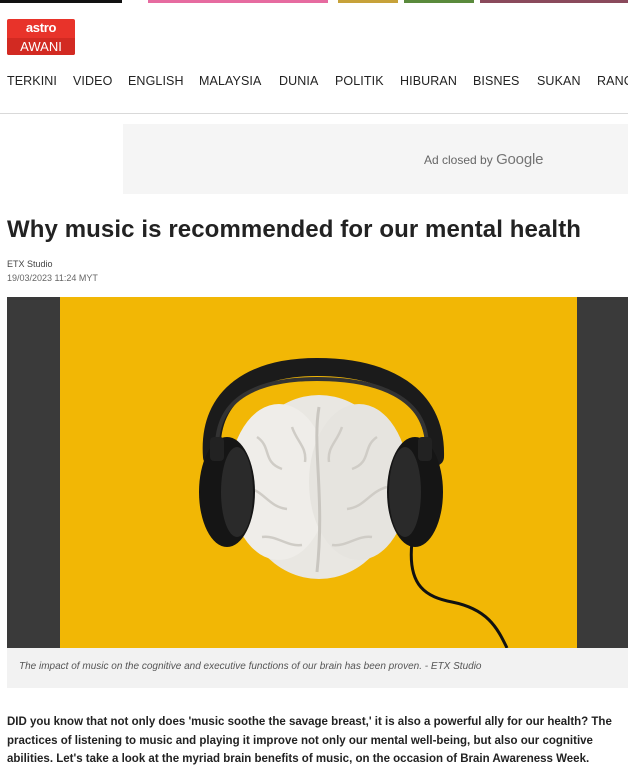 This screenshot has height=781, width=628. What do you see at coordinates (559, 81) in the screenshot?
I see `nav-item-sukan: SUKAN` at bounding box center [559, 81].